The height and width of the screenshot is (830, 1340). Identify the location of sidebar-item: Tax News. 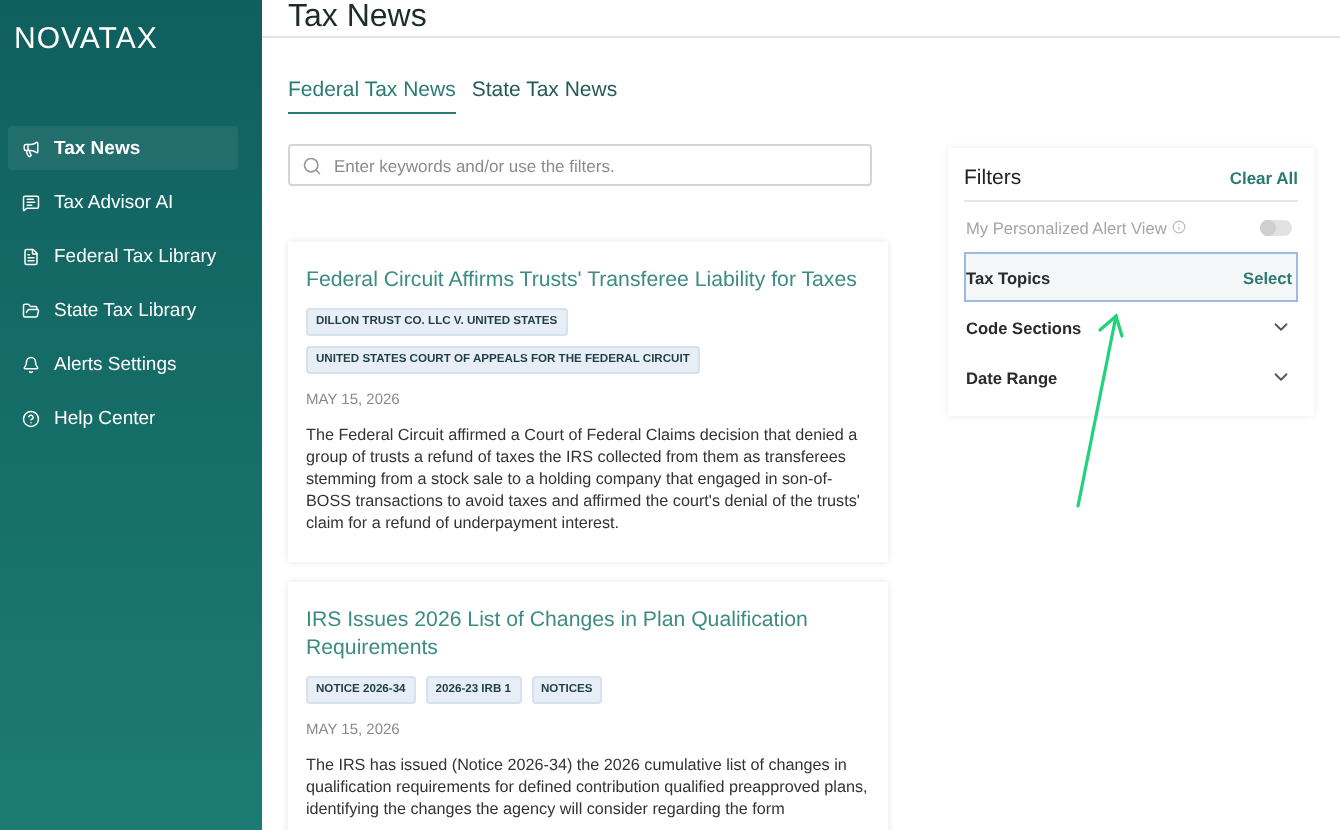
(123, 148).